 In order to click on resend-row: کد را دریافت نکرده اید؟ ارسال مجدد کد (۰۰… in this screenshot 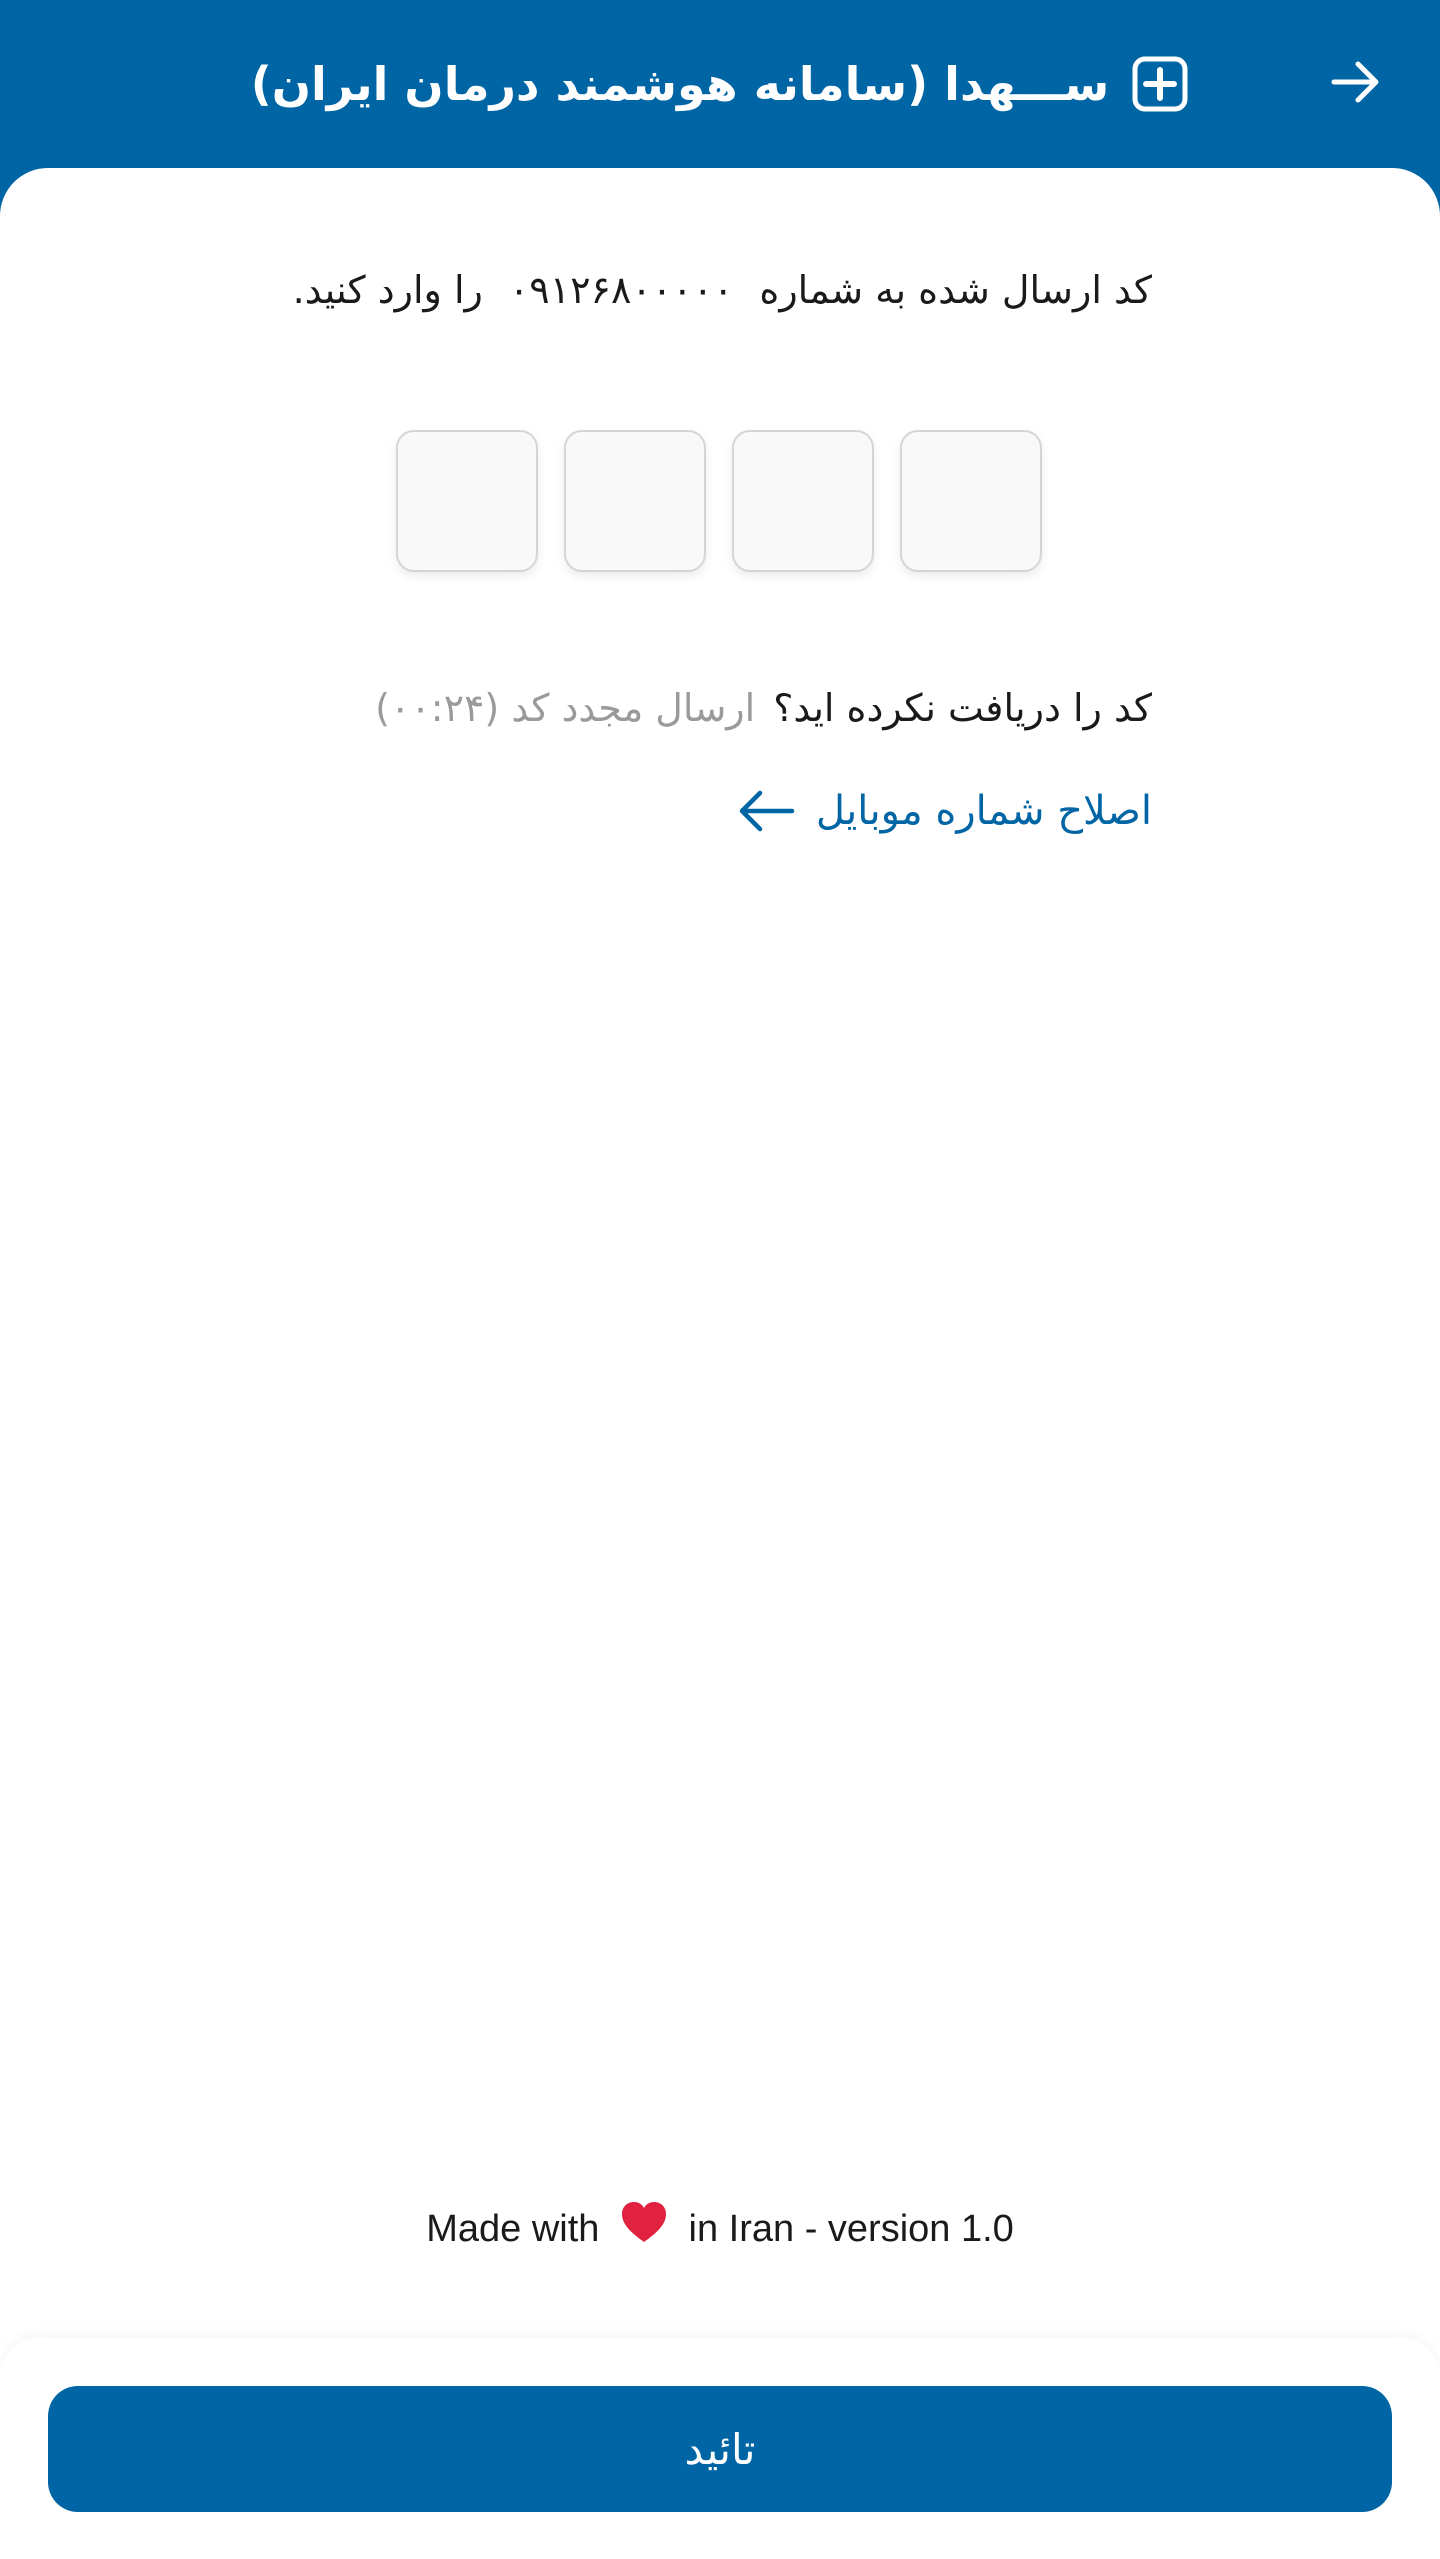, I will do `click(763, 708)`.